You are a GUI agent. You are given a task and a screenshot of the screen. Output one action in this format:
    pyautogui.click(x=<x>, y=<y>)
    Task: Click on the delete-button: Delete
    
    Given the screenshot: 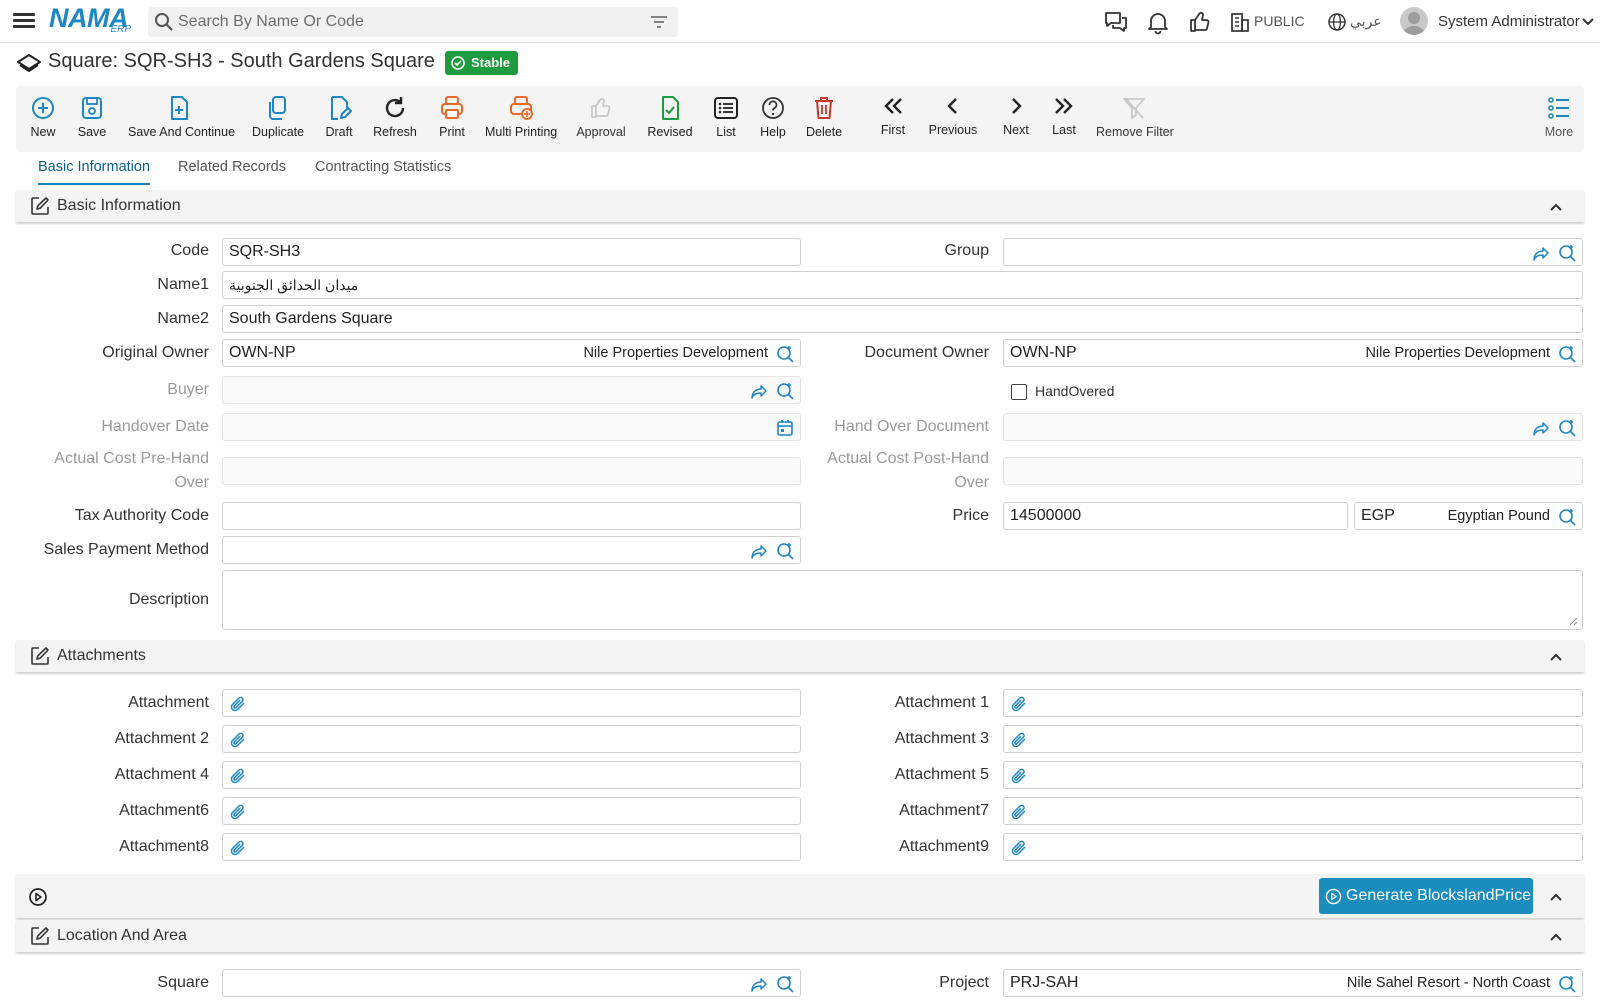 What is the action you would take?
    pyautogui.click(x=824, y=120)
    